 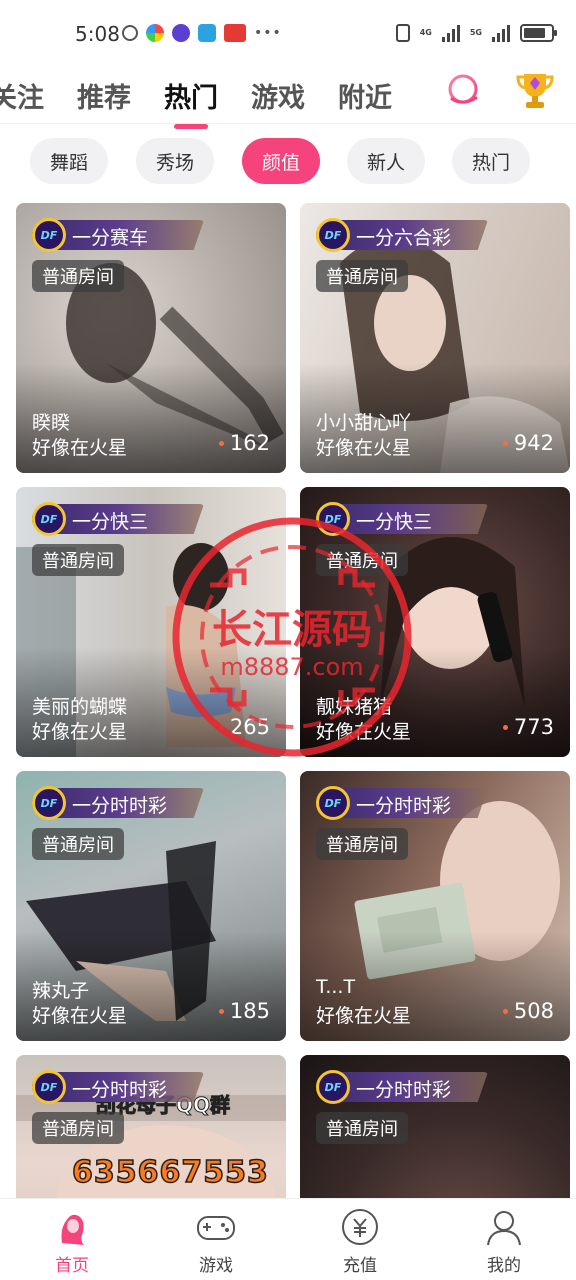 What do you see at coordinates (535, 90) in the screenshot?
I see `trophy-icon` at bounding box center [535, 90].